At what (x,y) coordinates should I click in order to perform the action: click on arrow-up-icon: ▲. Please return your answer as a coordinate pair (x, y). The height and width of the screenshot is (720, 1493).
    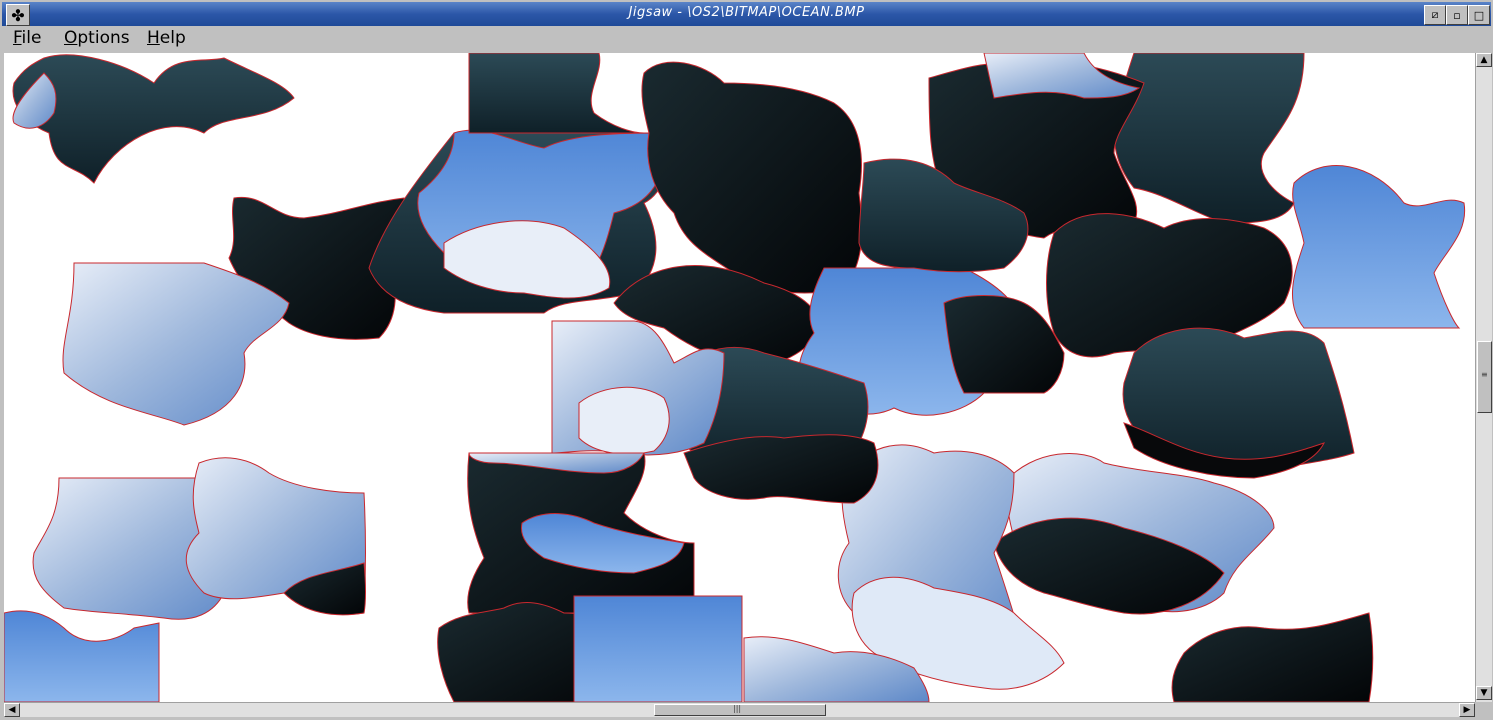
    Looking at the image, I should click on (1484, 60).